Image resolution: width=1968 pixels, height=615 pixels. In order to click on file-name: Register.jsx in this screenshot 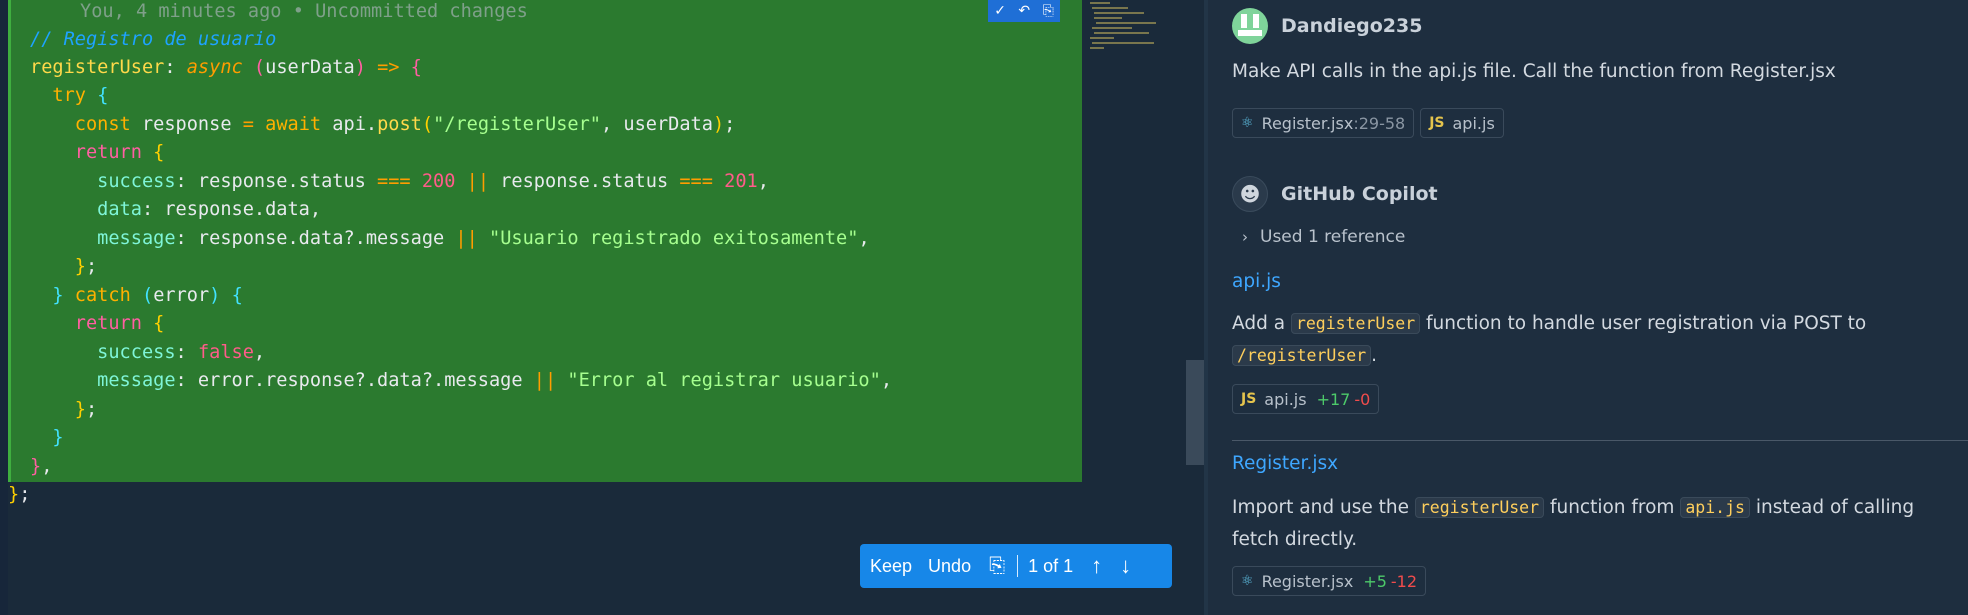, I will do `click(1307, 581)`.